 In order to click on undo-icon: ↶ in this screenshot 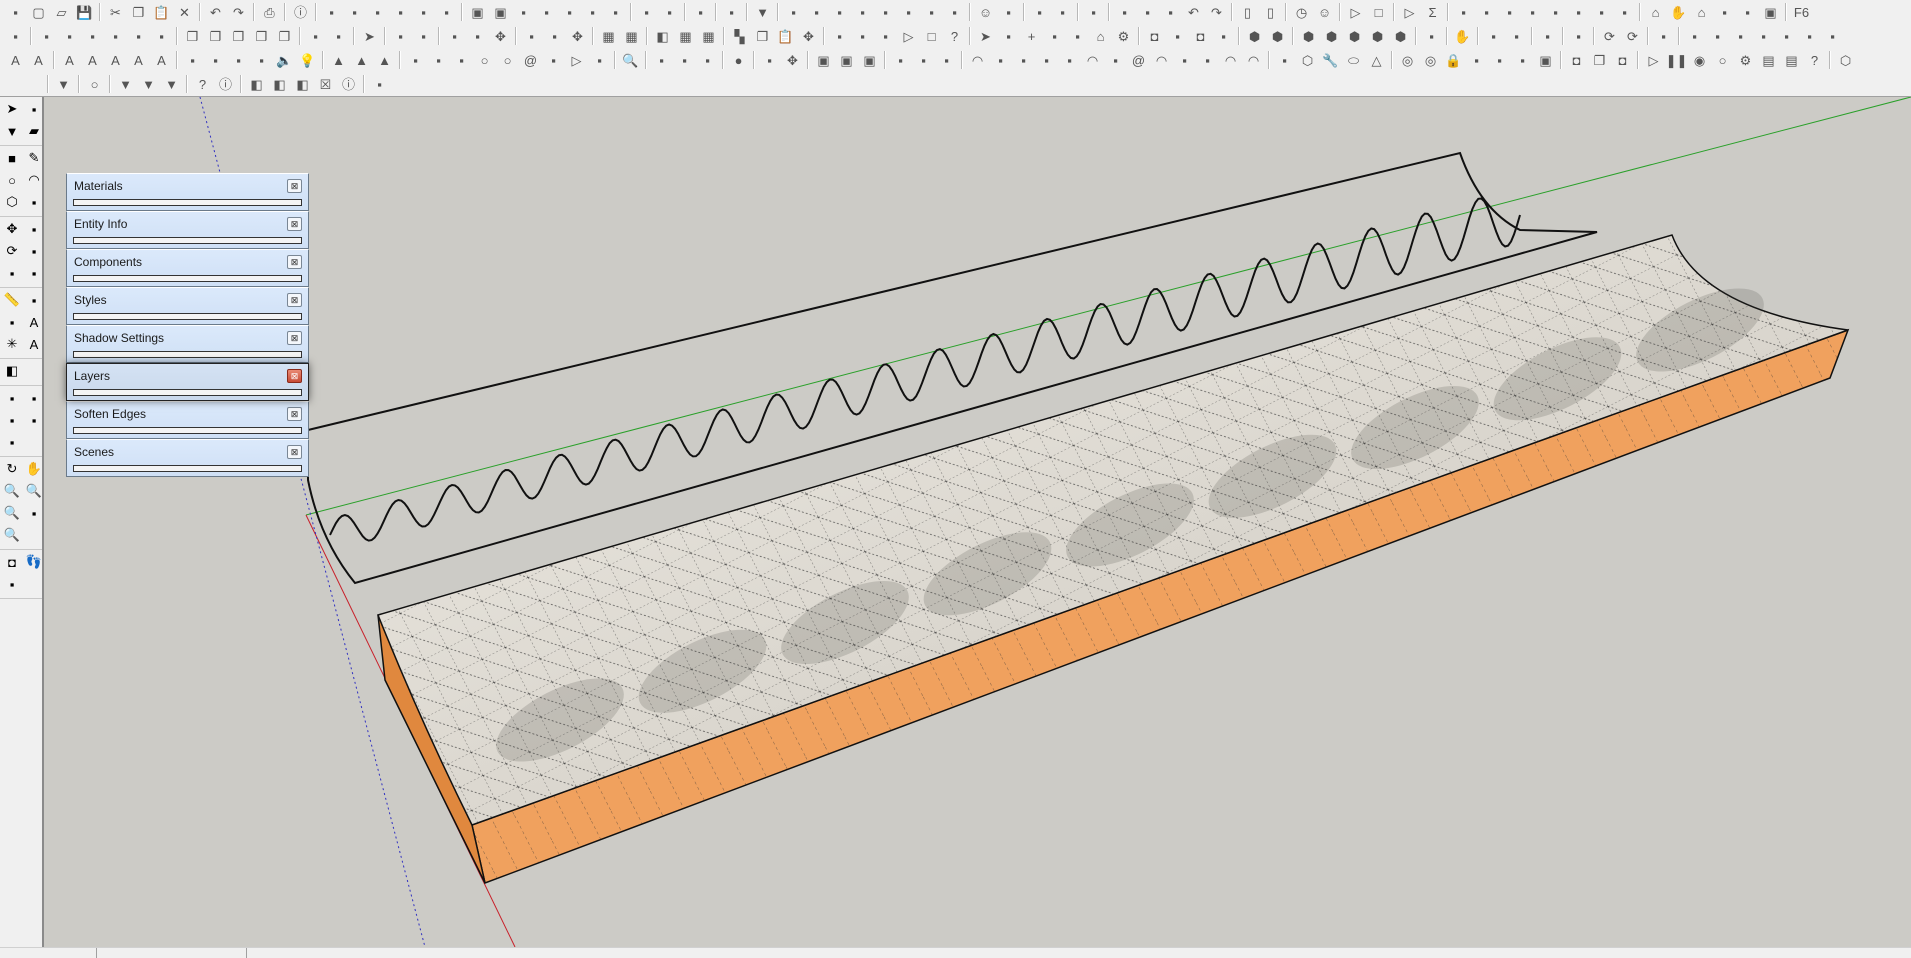, I will do `click(215, 12)`.